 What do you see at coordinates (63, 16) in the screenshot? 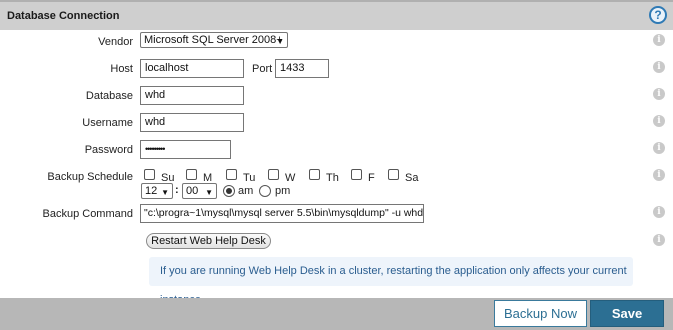
I see `section-title: Database Connection` at bounding box center [63, 16].